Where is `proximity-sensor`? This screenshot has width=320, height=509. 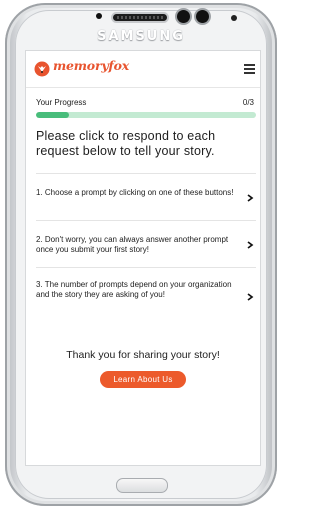 proximity-sensor is located at coordinates (99, 16).